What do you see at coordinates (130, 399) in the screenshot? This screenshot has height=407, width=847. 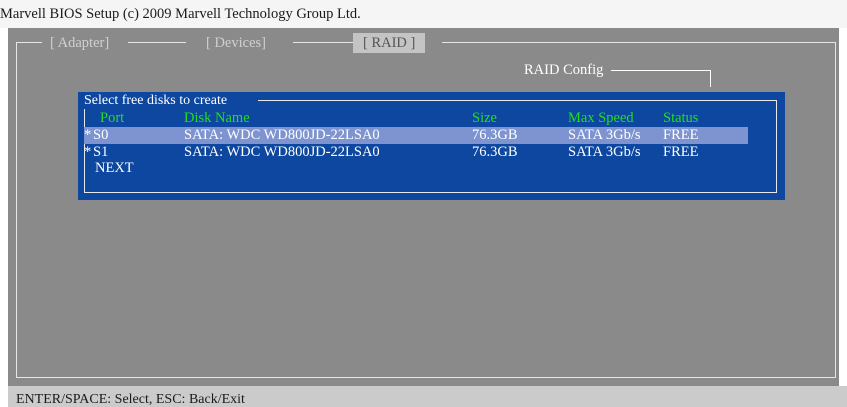 I see `status-bar-help-text: ENTER/SPACE: Select, ESC: Back/Exit` at bounding box center [130, 399].